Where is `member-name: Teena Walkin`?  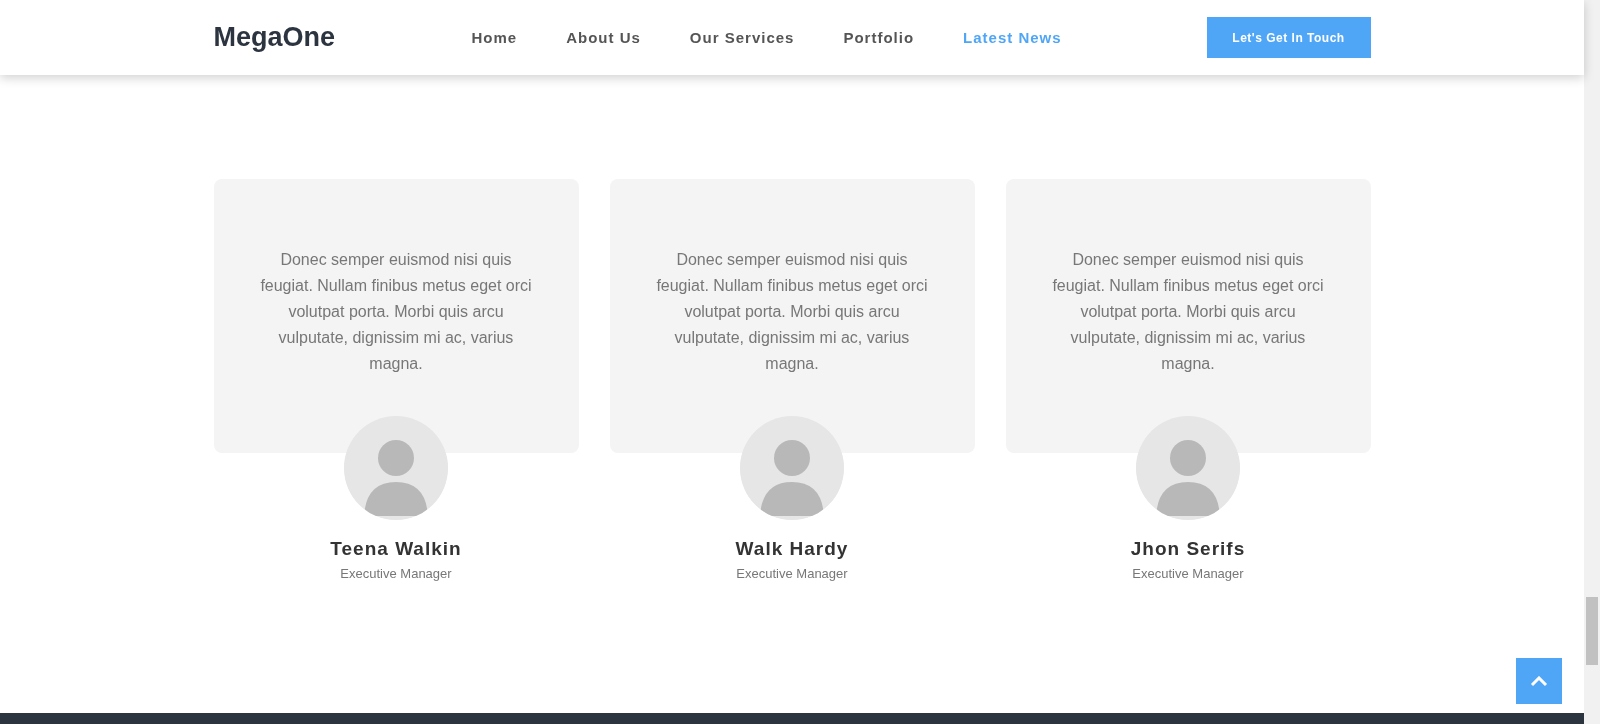 member-name: Teena Walkin is located at coordinates (396, 549).